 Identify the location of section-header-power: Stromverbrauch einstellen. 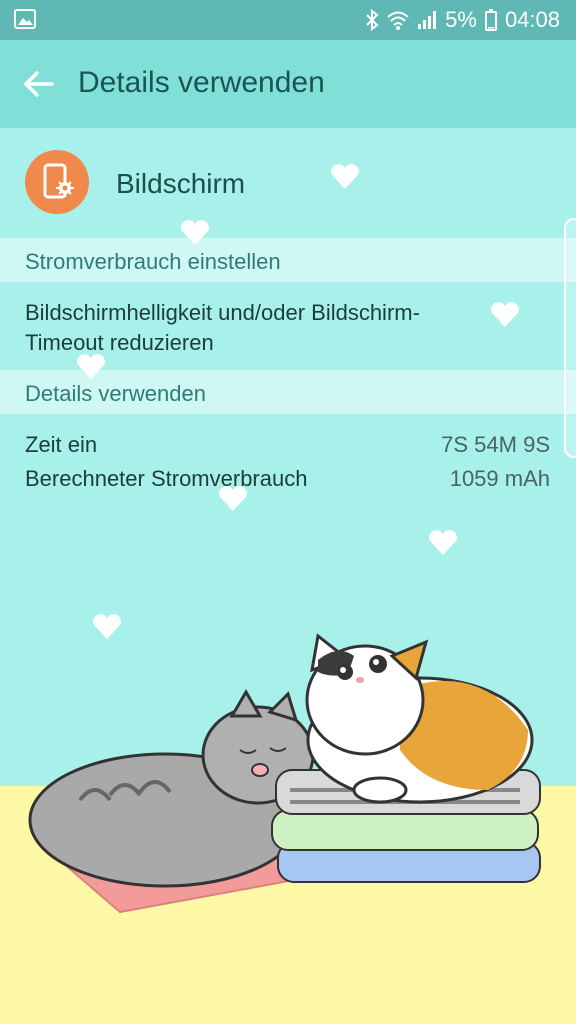
(288, 260).